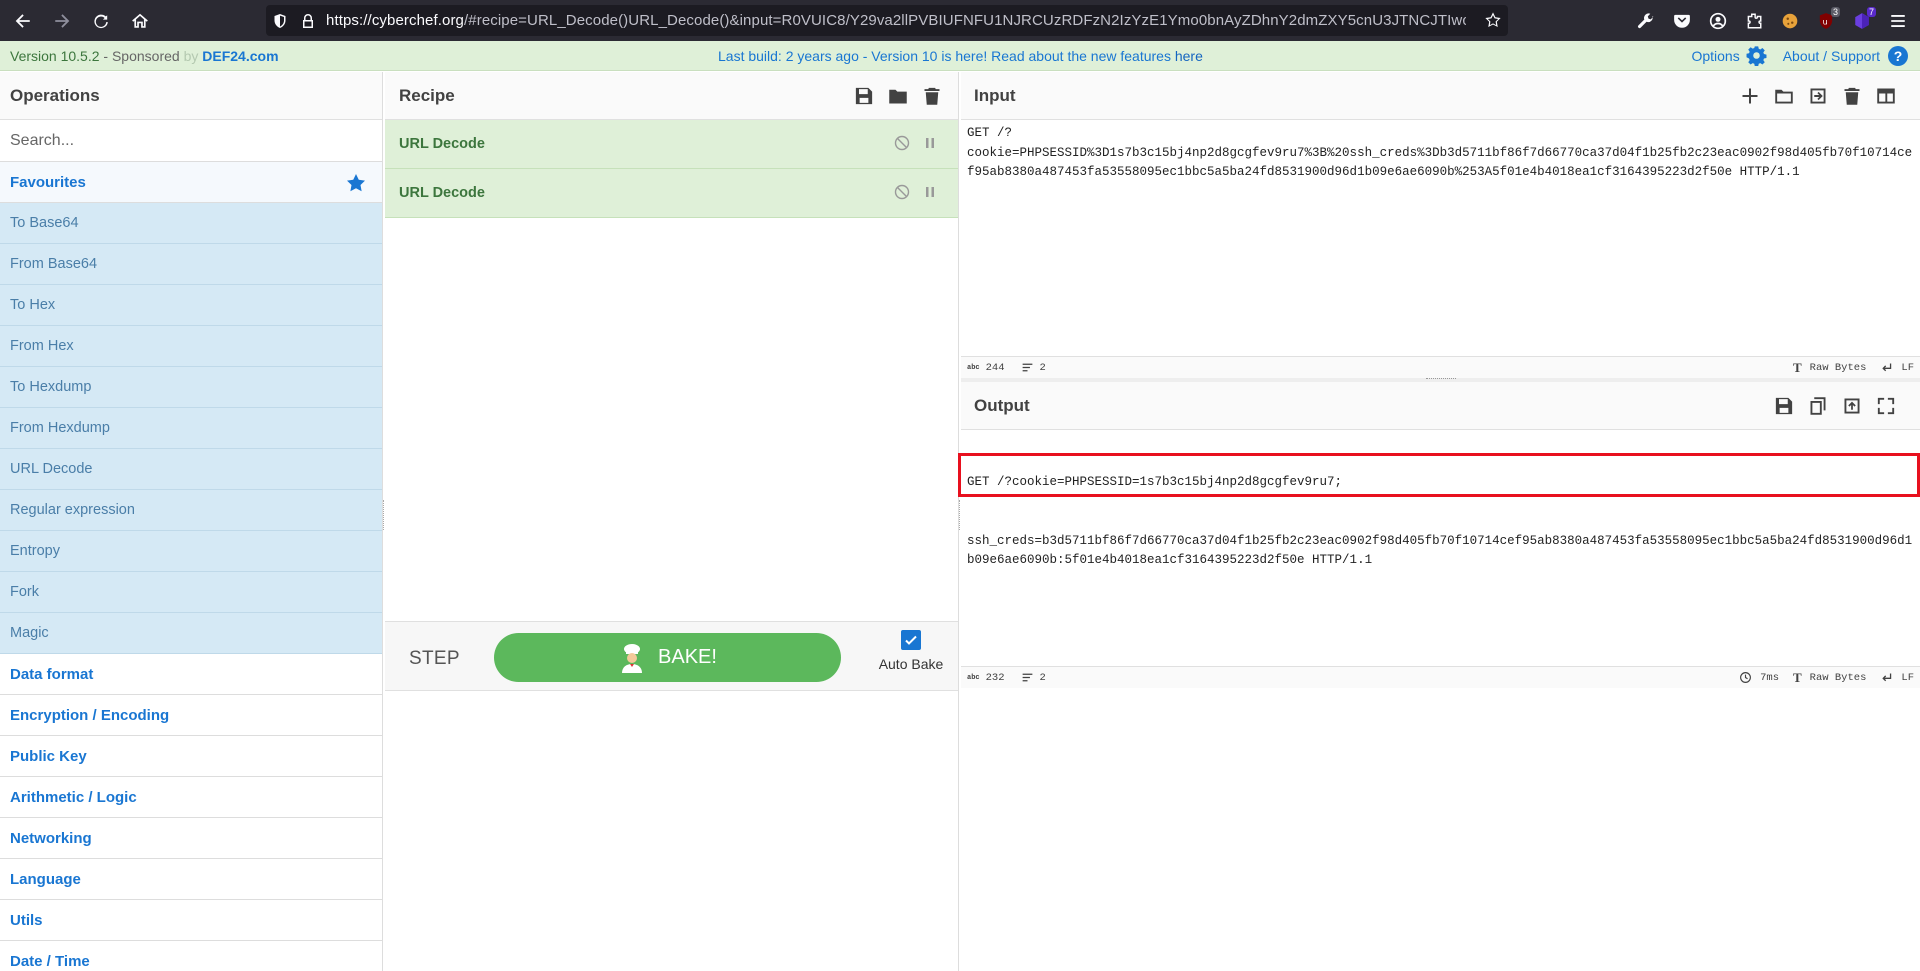 The height and width of the screenshot is (971, 1920). I want to click on reload-icon, so click(101, 21).